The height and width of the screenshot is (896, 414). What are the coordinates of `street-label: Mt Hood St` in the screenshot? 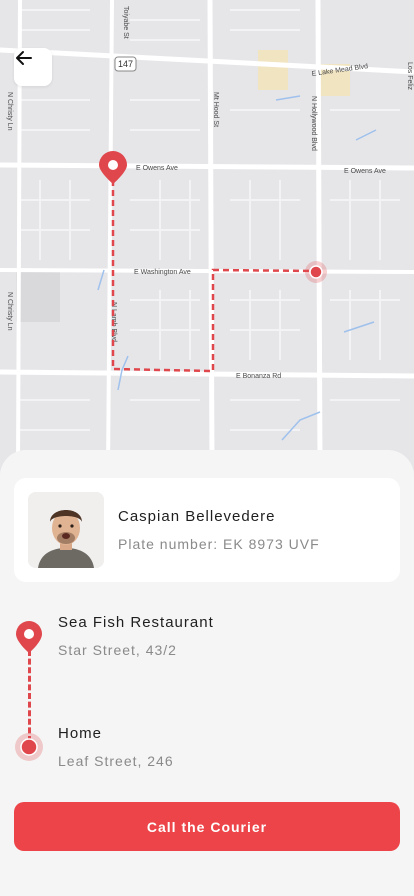 It's located at (215, 109).